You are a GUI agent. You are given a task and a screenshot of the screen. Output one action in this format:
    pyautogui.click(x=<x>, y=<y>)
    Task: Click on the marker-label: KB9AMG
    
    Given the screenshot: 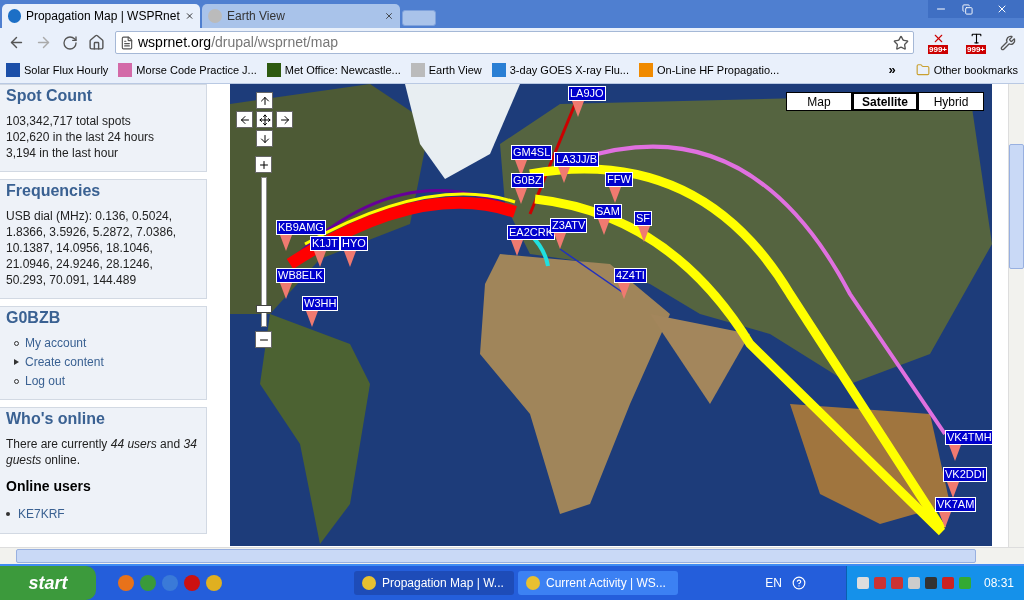 What is the action you would take?
    pyautogui.click(x=301, y=227)
    